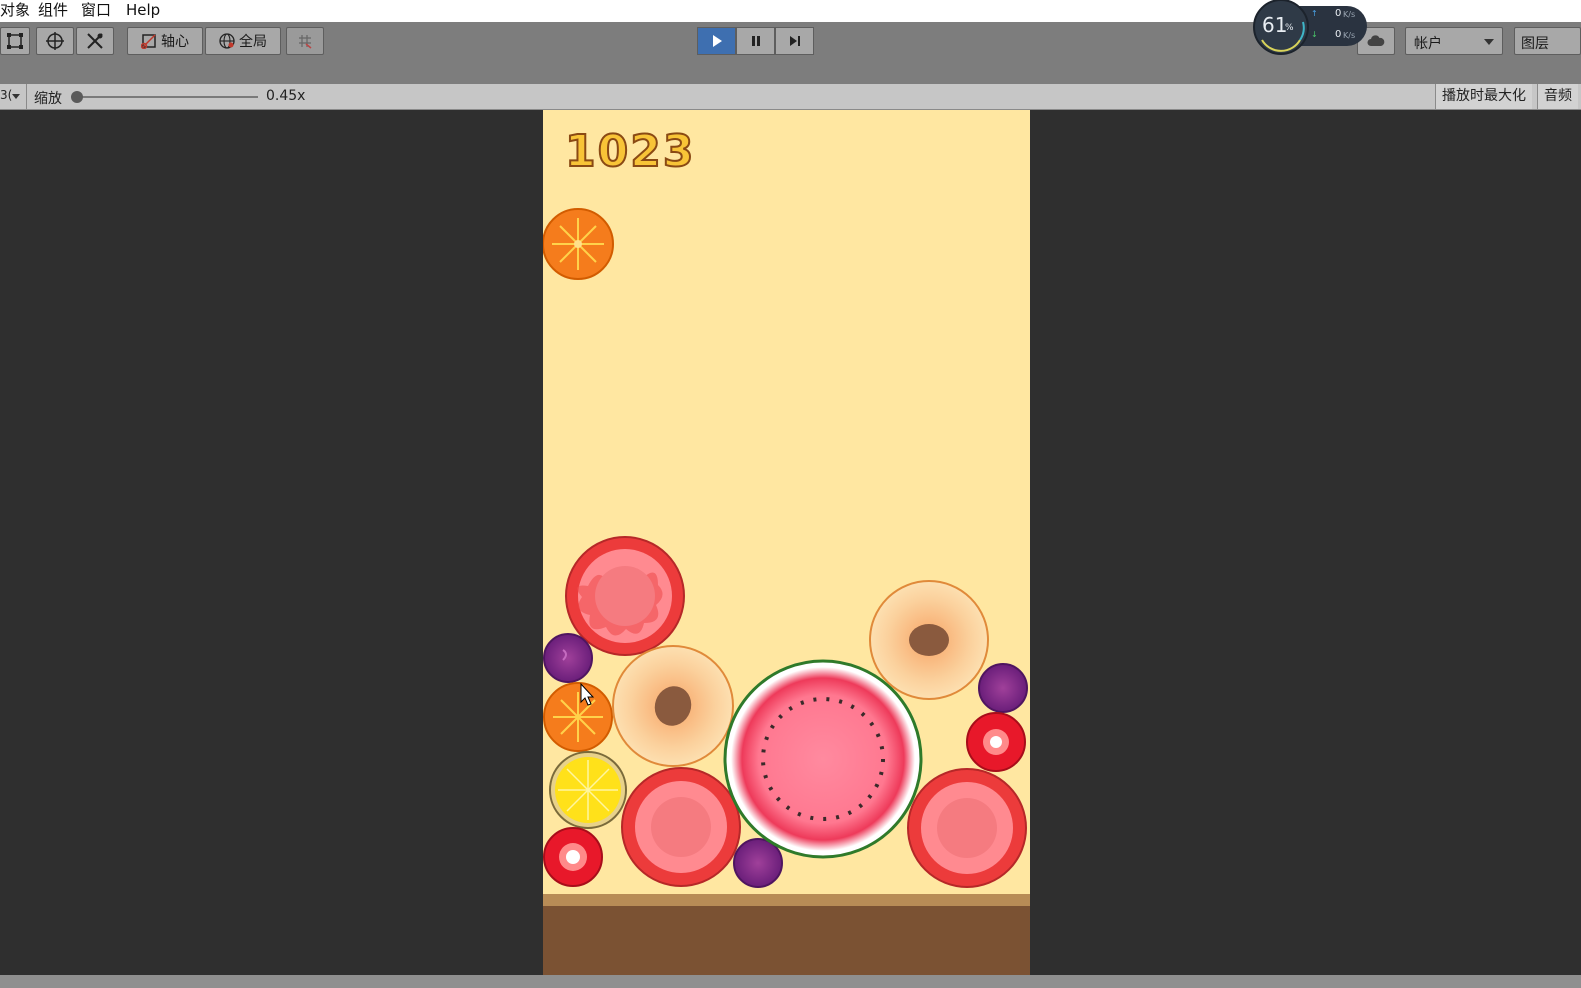 This screenshot has width=1581, height=988. I want to click on pause-button, so click(755, 41).